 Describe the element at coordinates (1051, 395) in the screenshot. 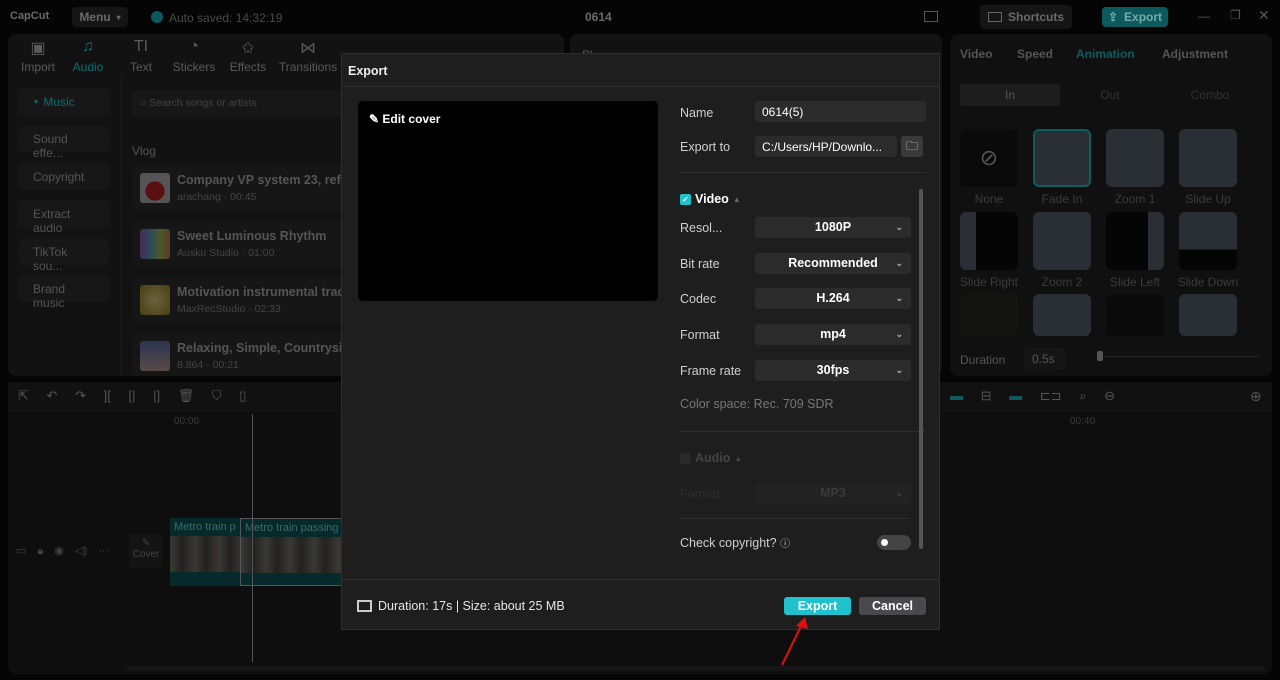

I see `align-icon: ⊏⊐` at that location.